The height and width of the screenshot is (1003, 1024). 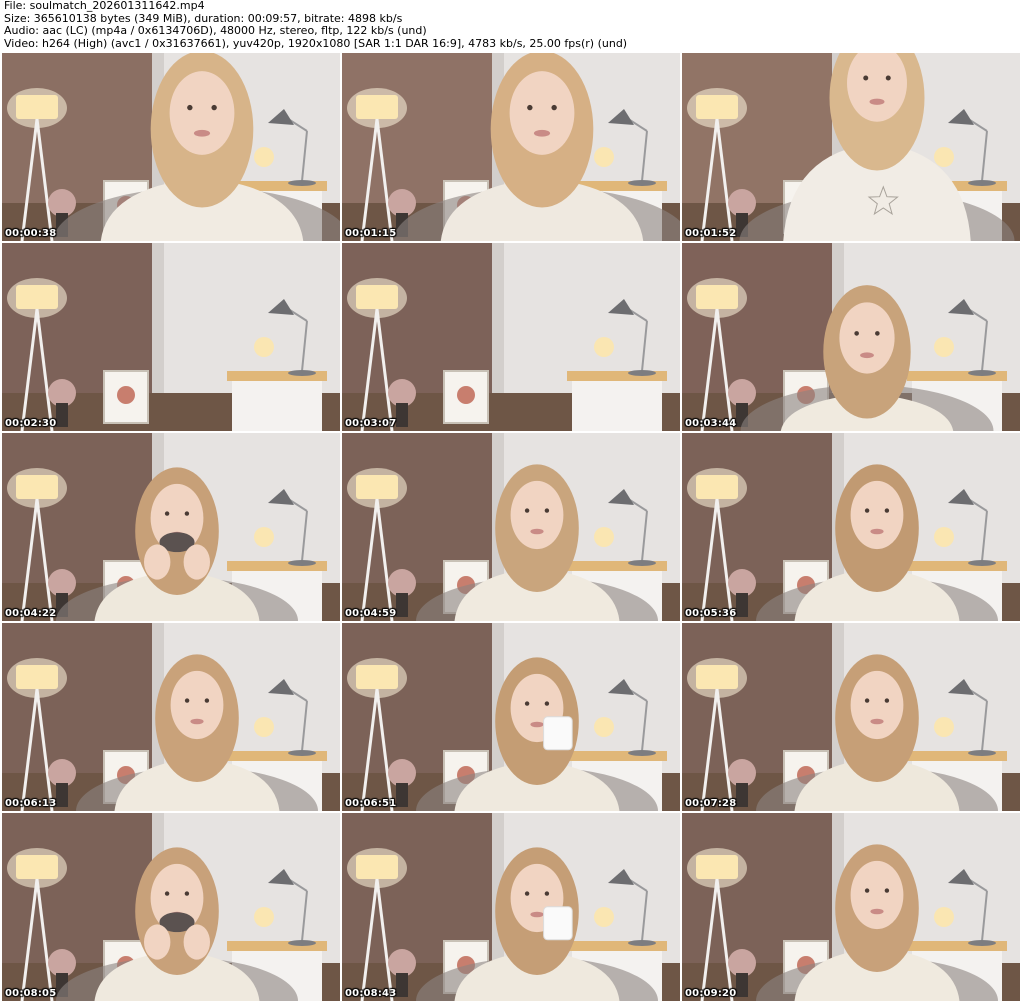 I want to click on thumbnail-timestamp: 00:02:30, so click(x=31, y=423).